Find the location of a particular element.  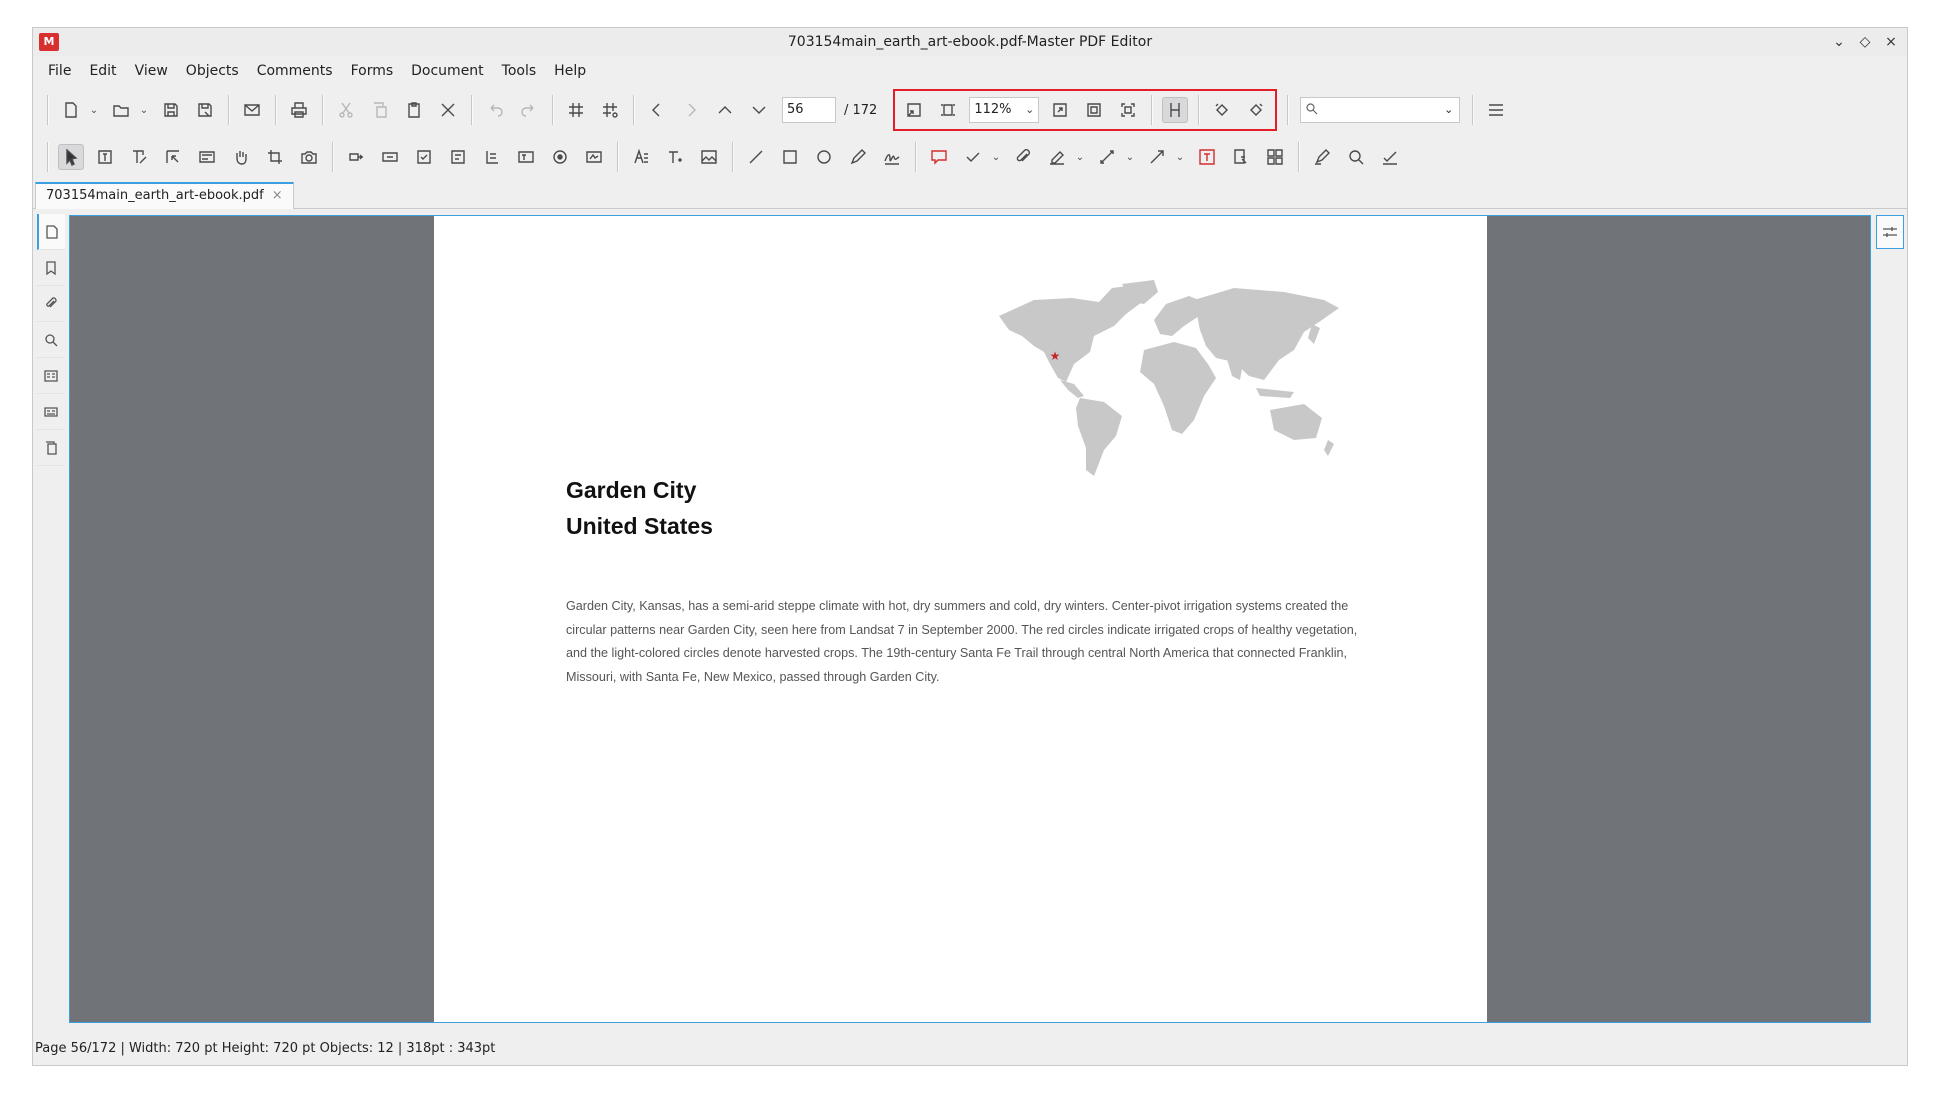

fit-visible-button is located at coordinates (1094, 110).